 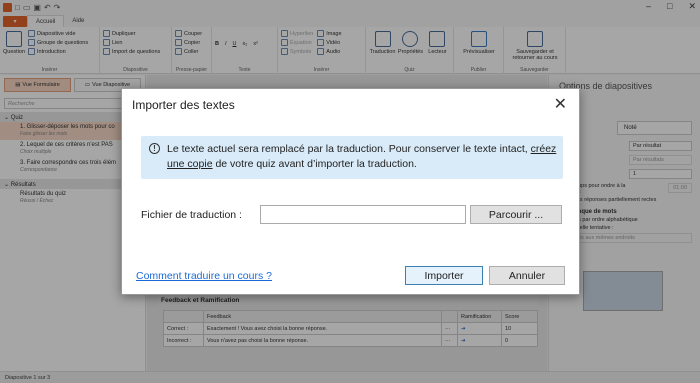 I want to click on close-icon: ✕, so click(x=560, y=104).